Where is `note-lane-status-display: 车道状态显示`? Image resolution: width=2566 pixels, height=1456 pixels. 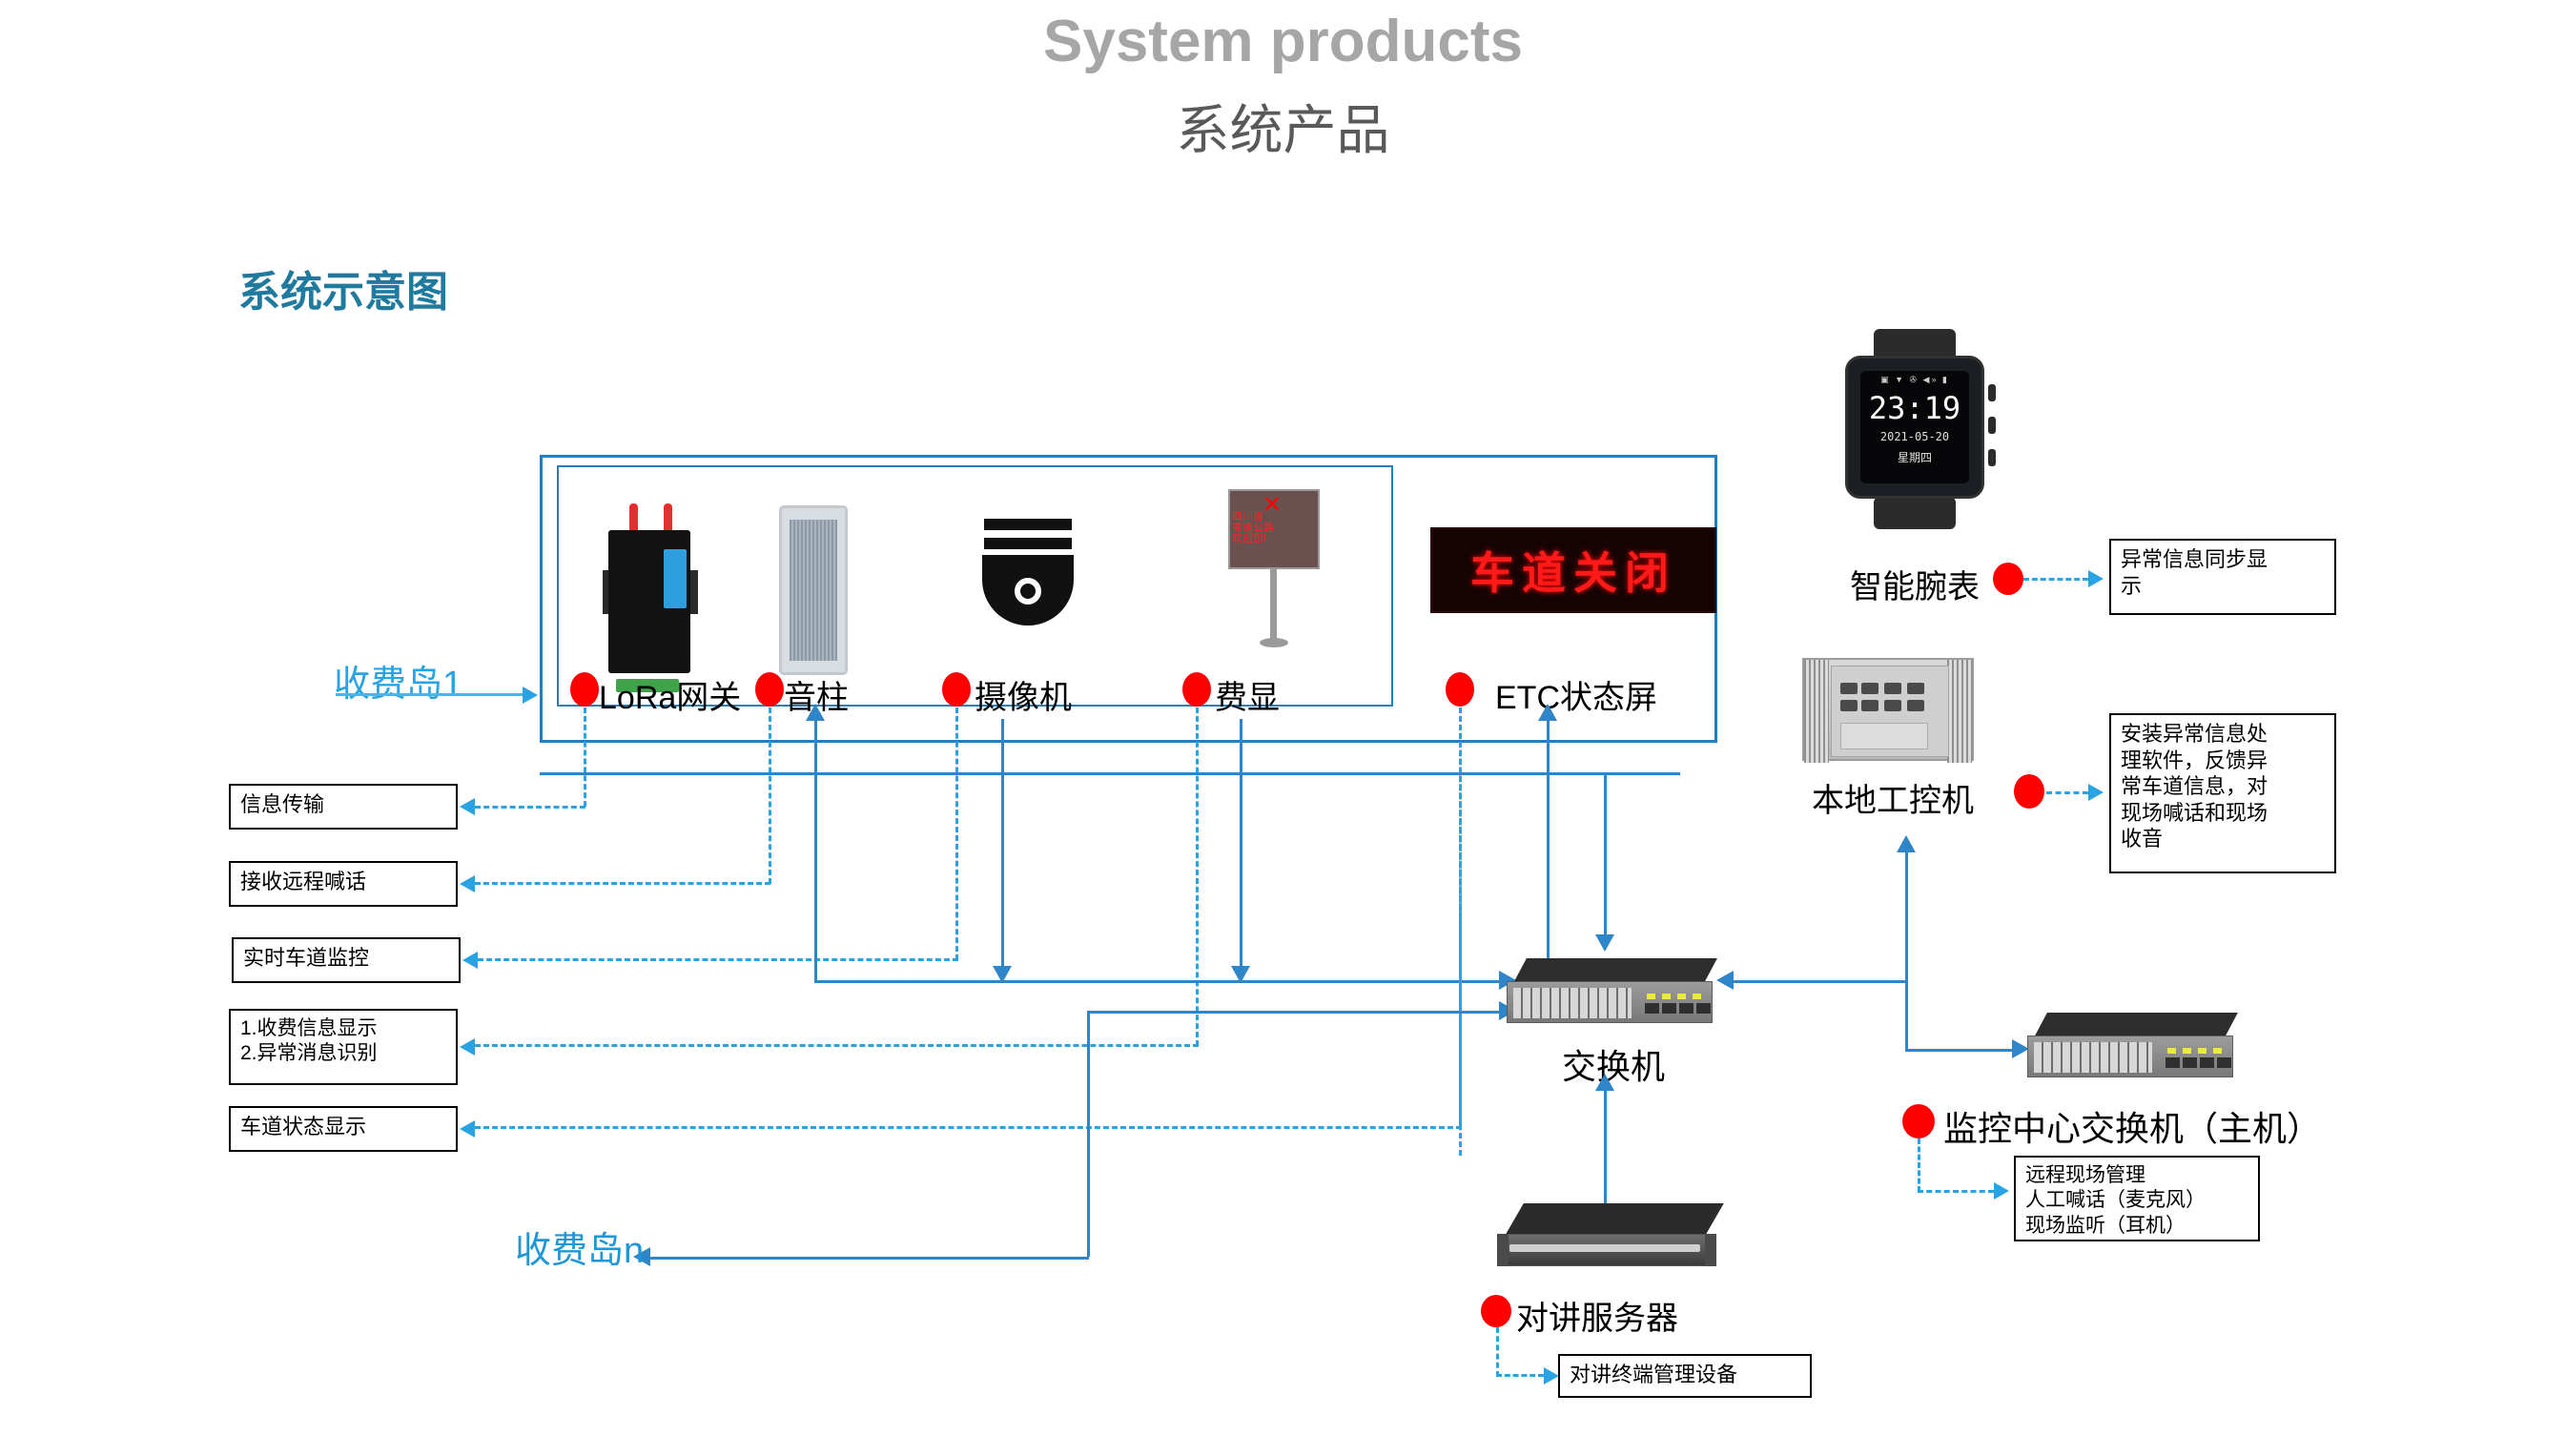 note-lane-status-display: 车道状态显示 is located at coordinates (343, 1129).